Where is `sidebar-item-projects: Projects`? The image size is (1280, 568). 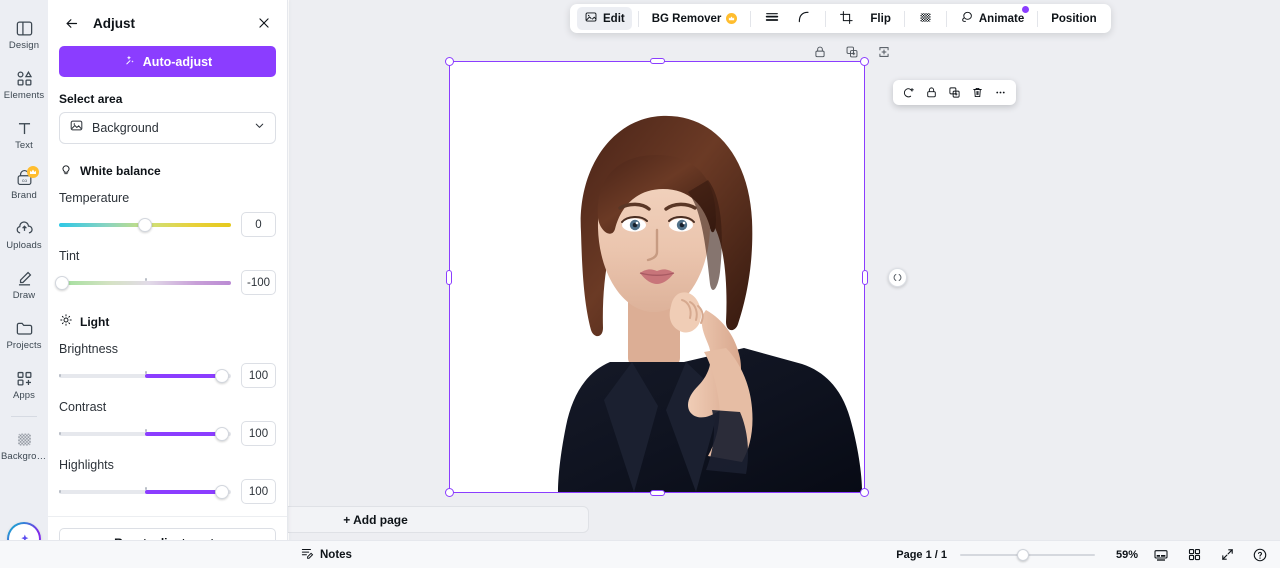
sidebar-item-projects: Projects is located at coordinates (24, 335).